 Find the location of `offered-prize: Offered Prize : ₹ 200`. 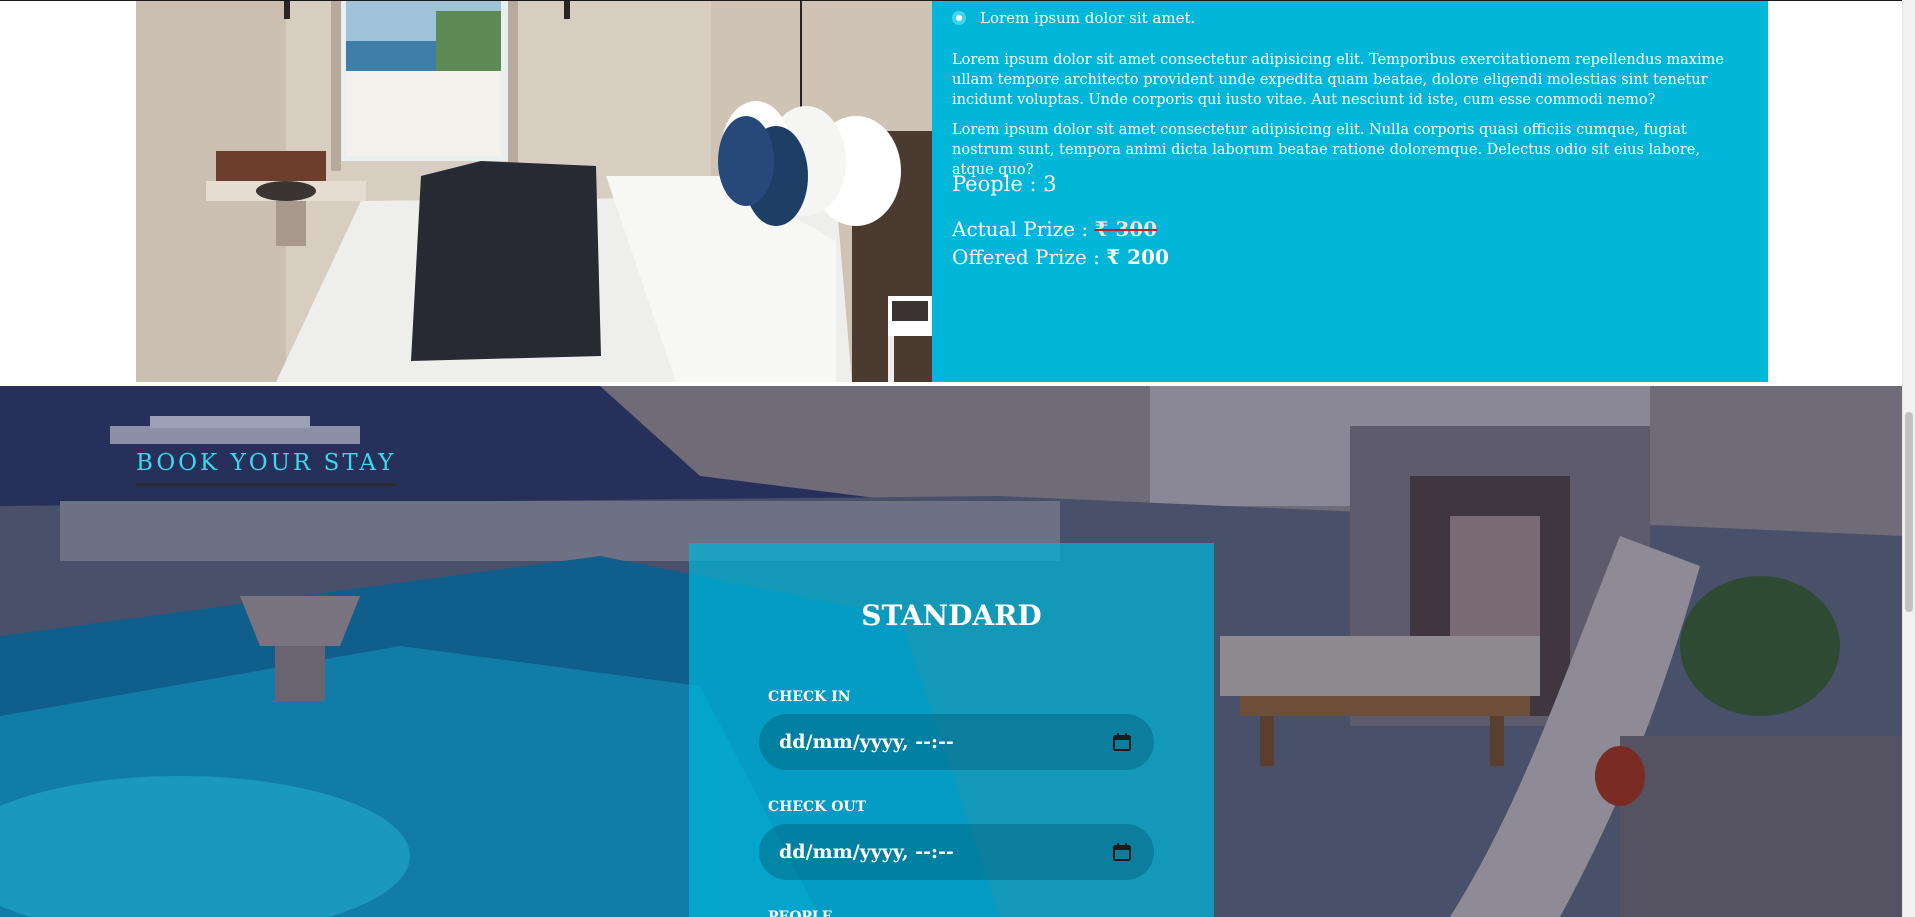

offered-prize: Offered Prize : ₹ 200 is located at coordinates (1060, 257).